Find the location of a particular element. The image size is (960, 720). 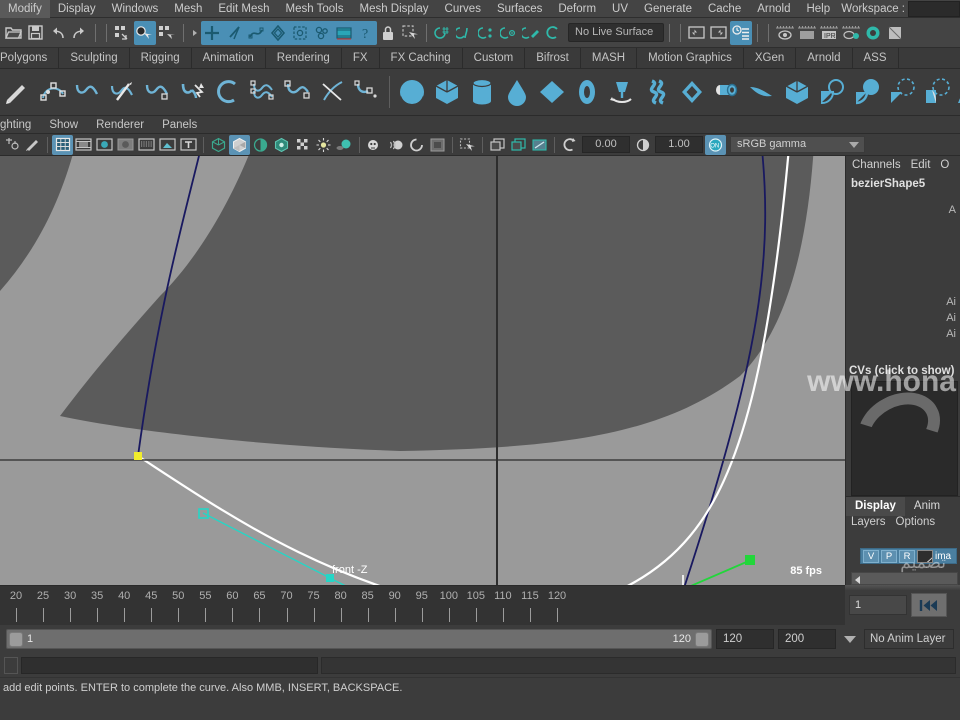

redo-icon is located at coordinates (79, 33).